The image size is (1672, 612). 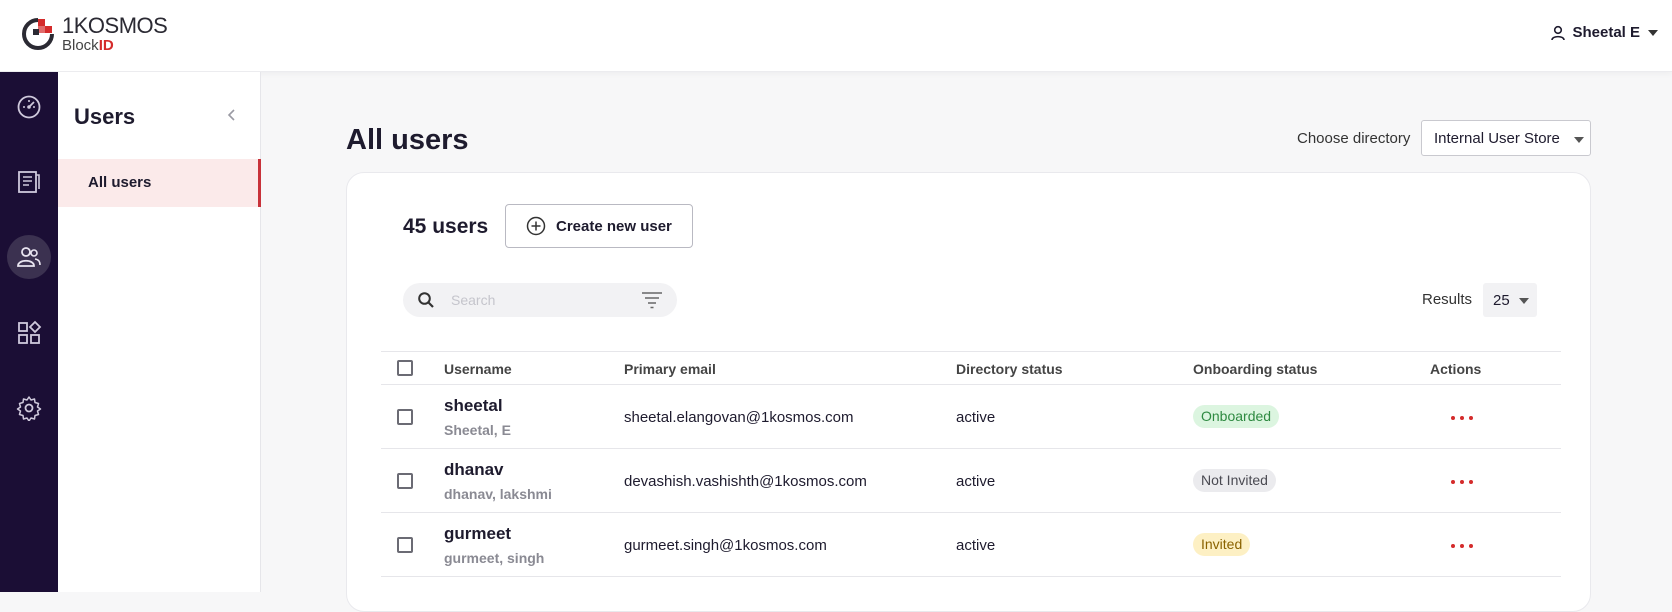 What do you see at coordinates (536, 226) in the screenshot?
I see `plus-circle-icon` at bounding box center [536, 226].